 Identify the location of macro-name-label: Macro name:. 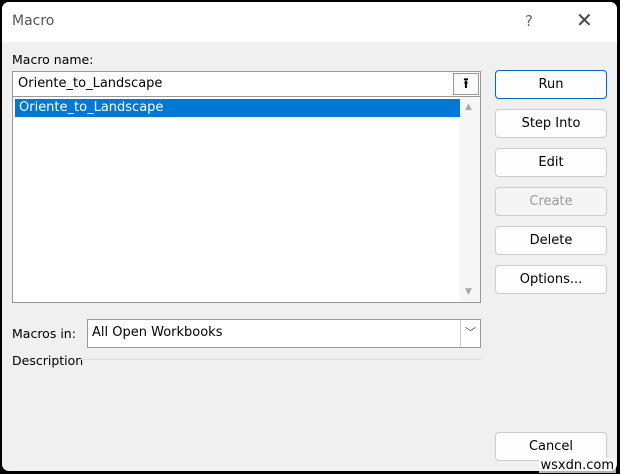
(53, 59).